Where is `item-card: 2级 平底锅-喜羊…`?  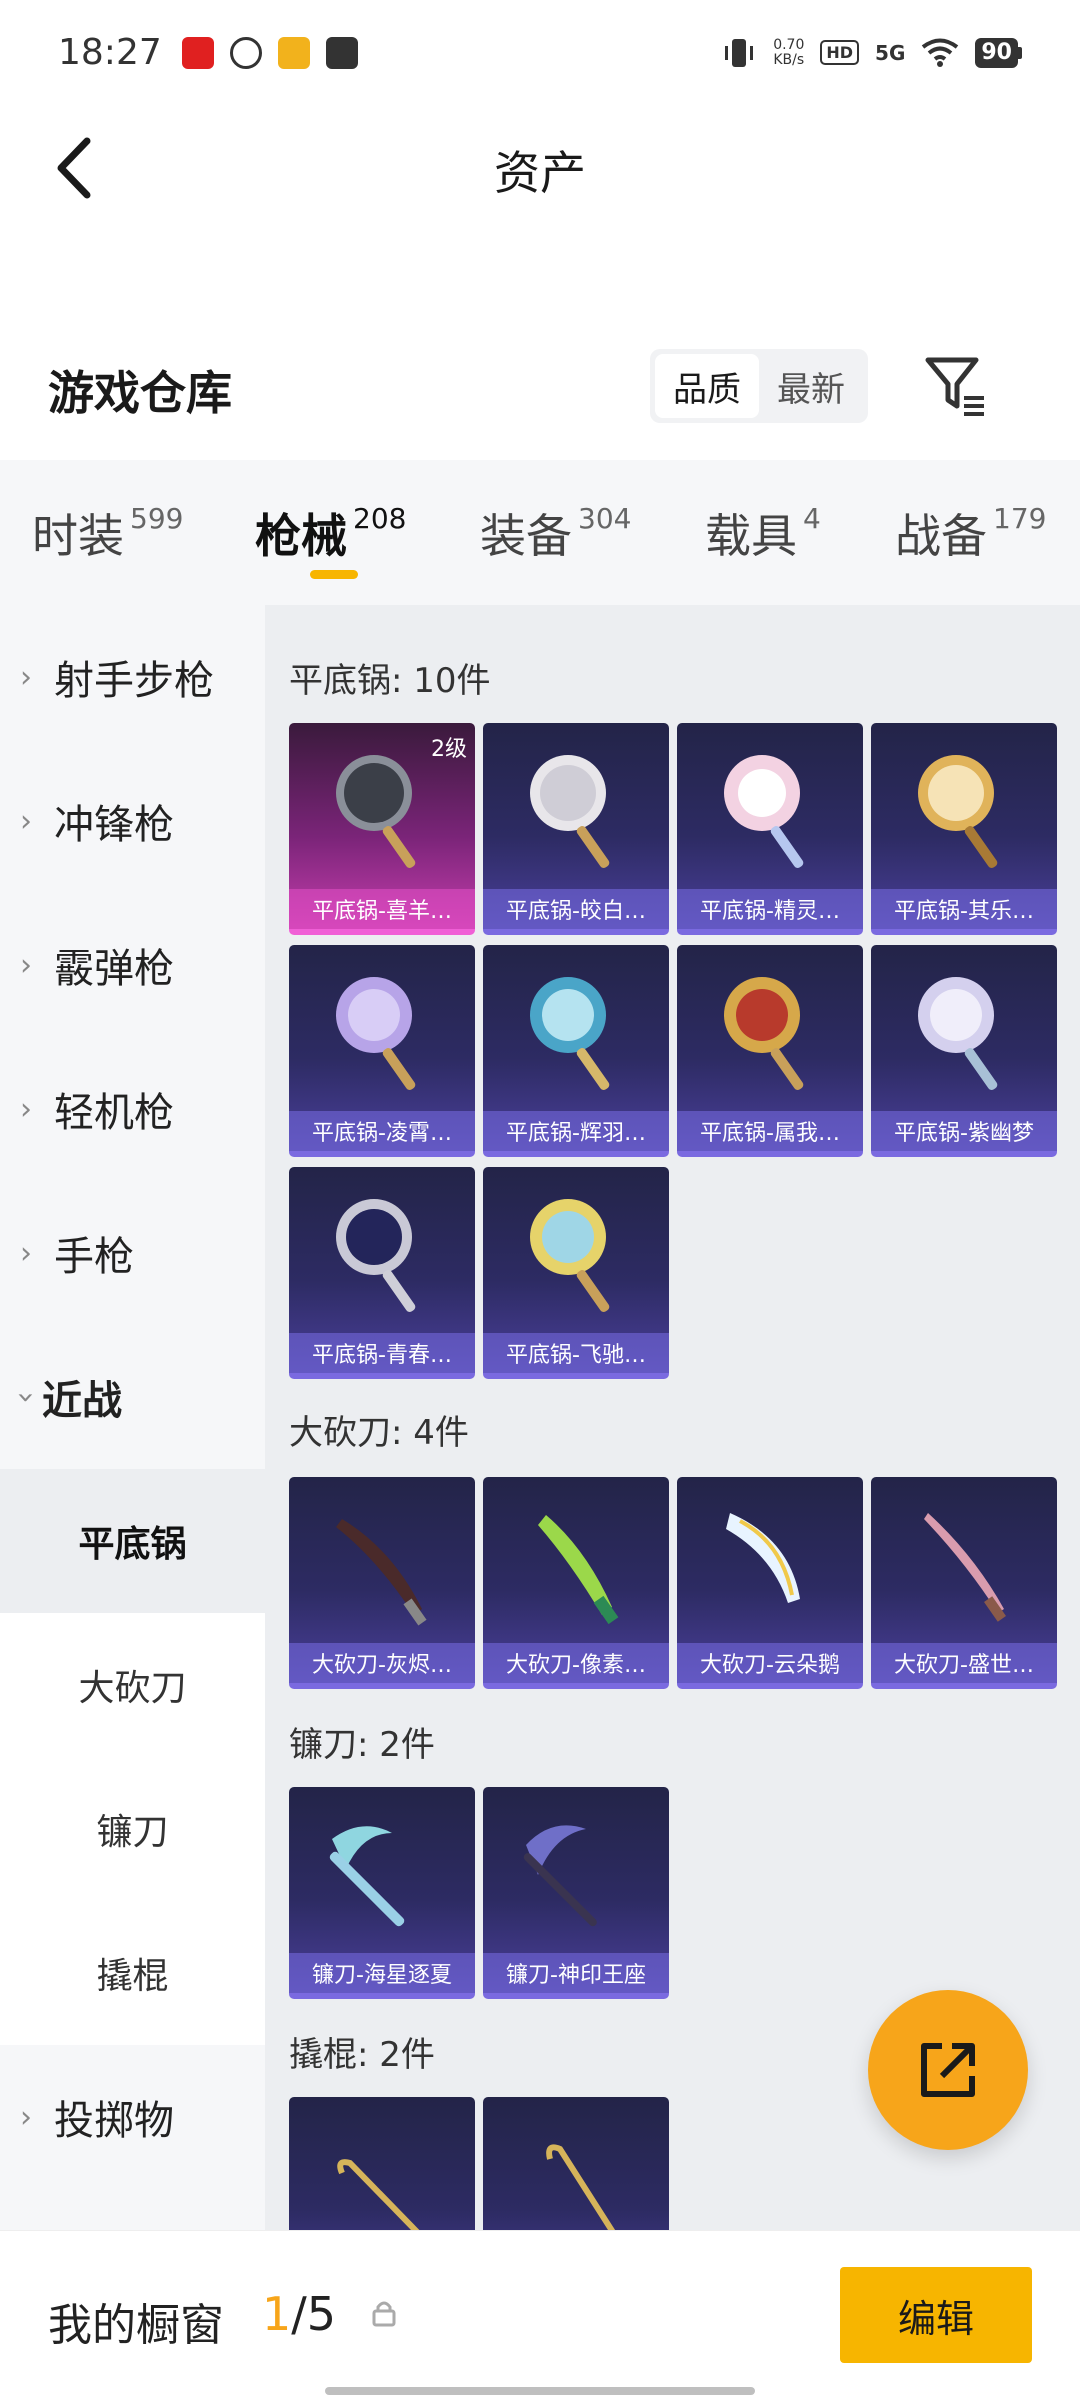
item-card: 2级 平底锅-喜羊… is located at coordinates (382, 829).